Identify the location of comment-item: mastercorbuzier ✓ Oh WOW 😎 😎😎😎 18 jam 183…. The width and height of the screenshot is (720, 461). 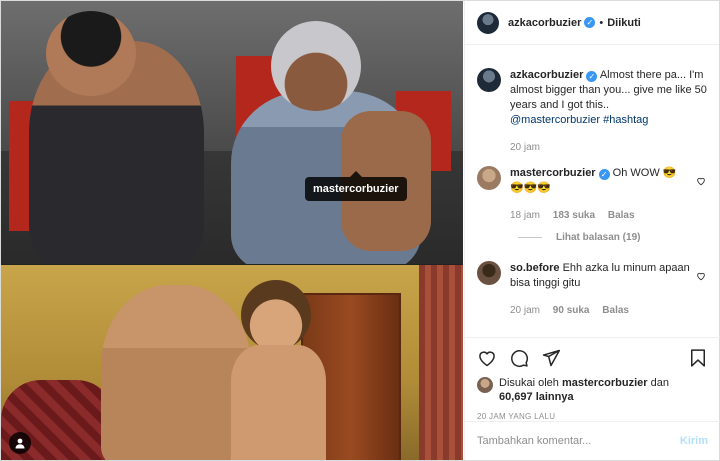
(595, 194).